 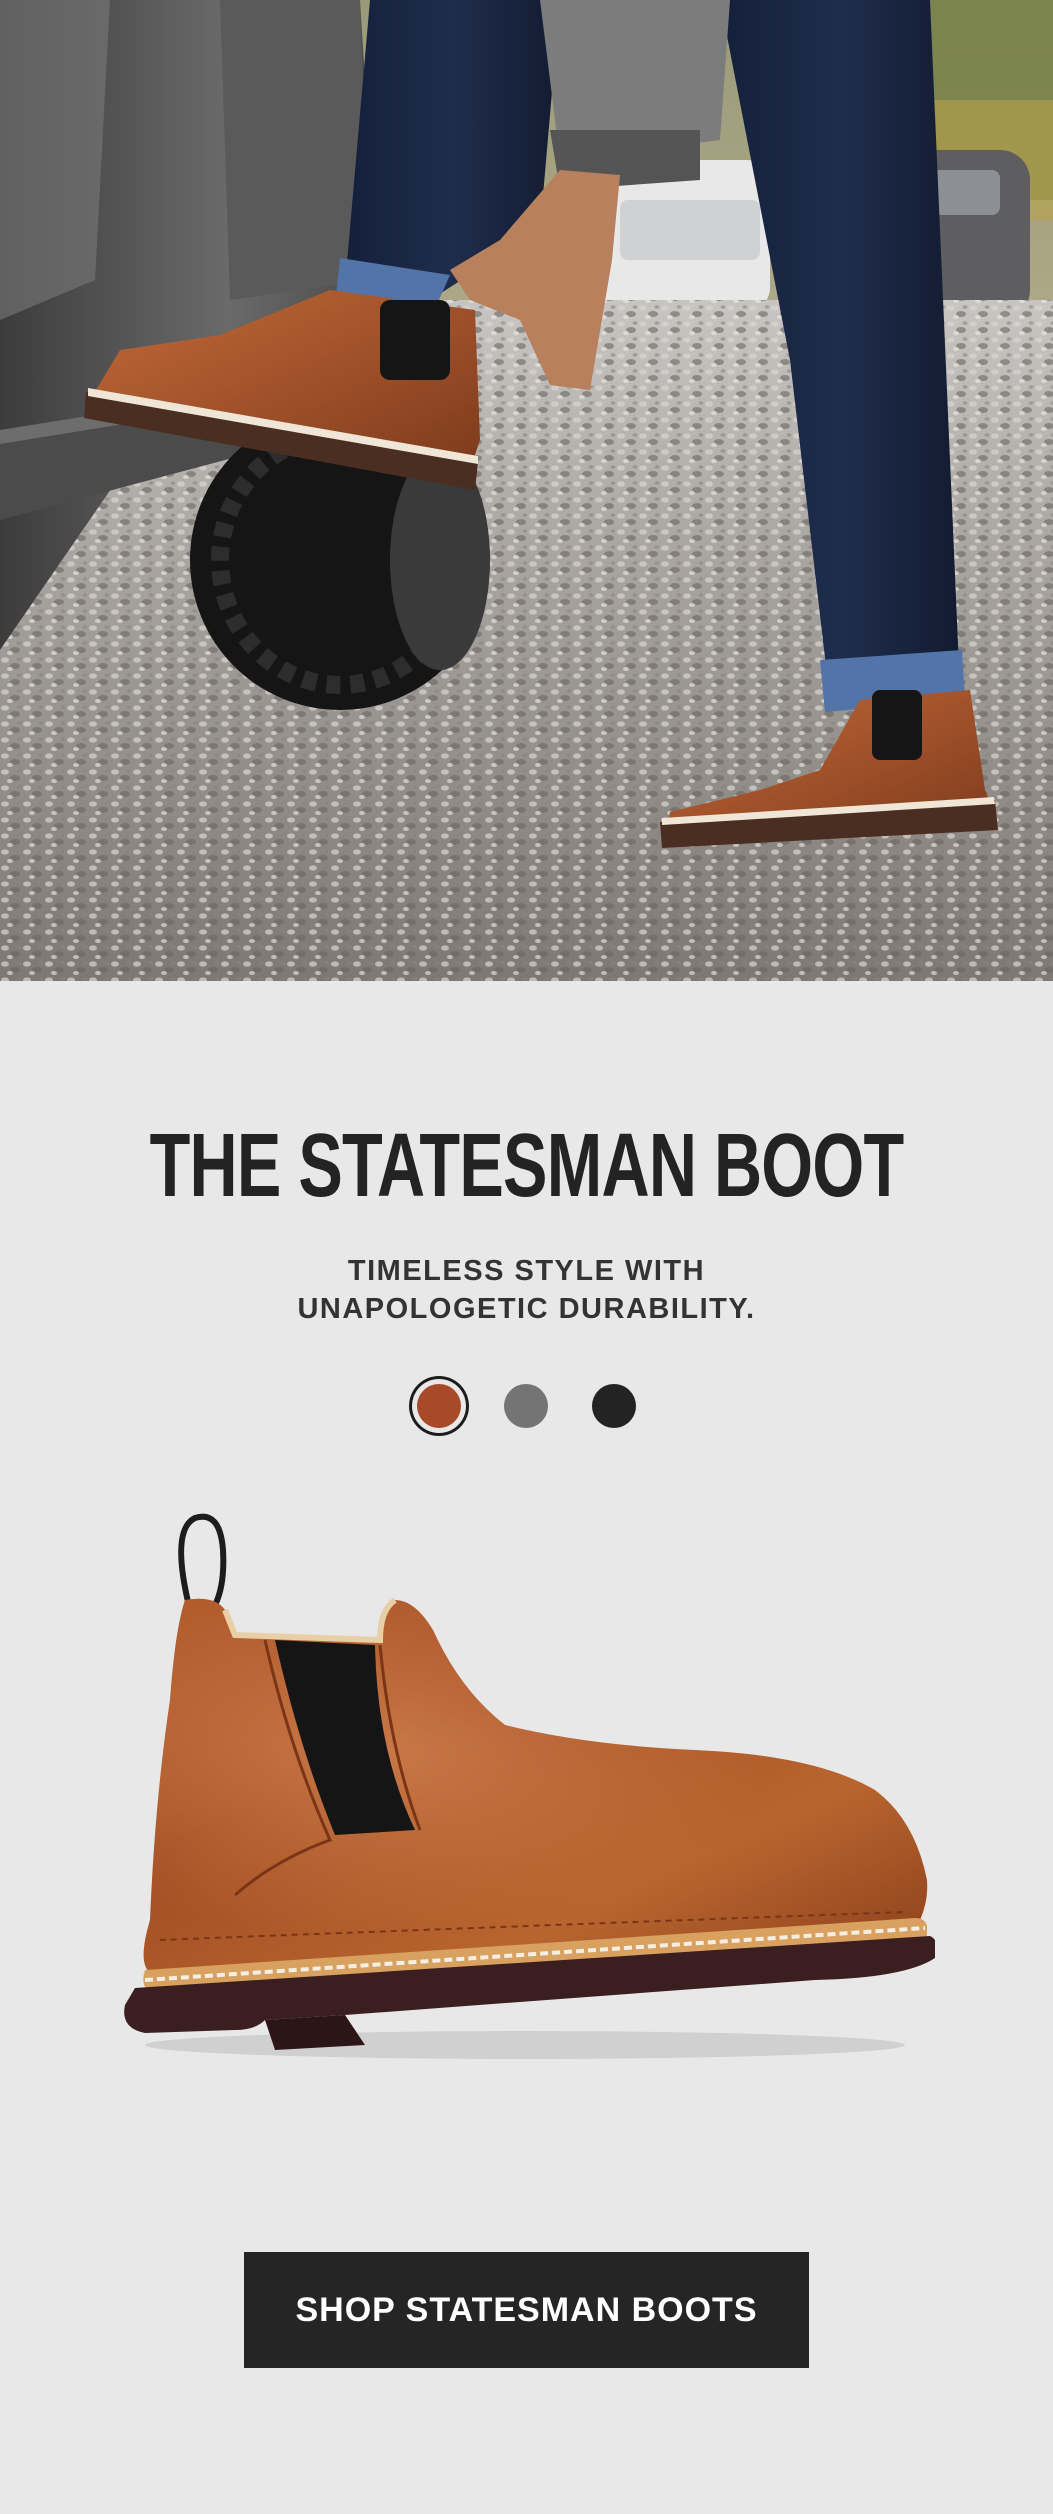 What do you see at coordinates (526, 1309) in the screenshot?
I see `tagline-line-2: UNAPOLOGETIC DURABILITY.` at bounding box center [526, 1309].